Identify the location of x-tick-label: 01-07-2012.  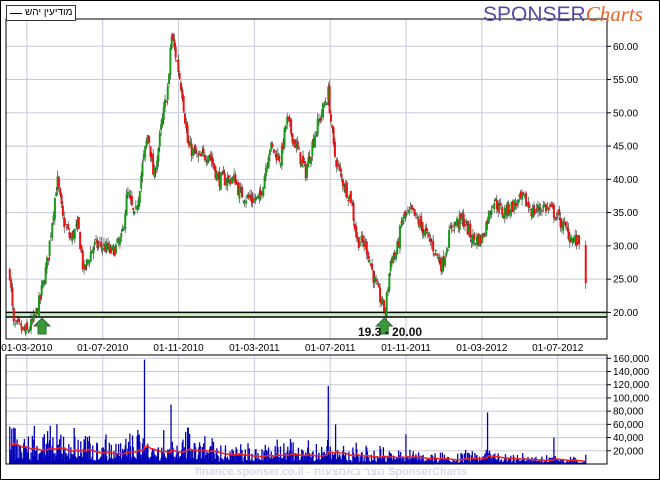
(558, 348).